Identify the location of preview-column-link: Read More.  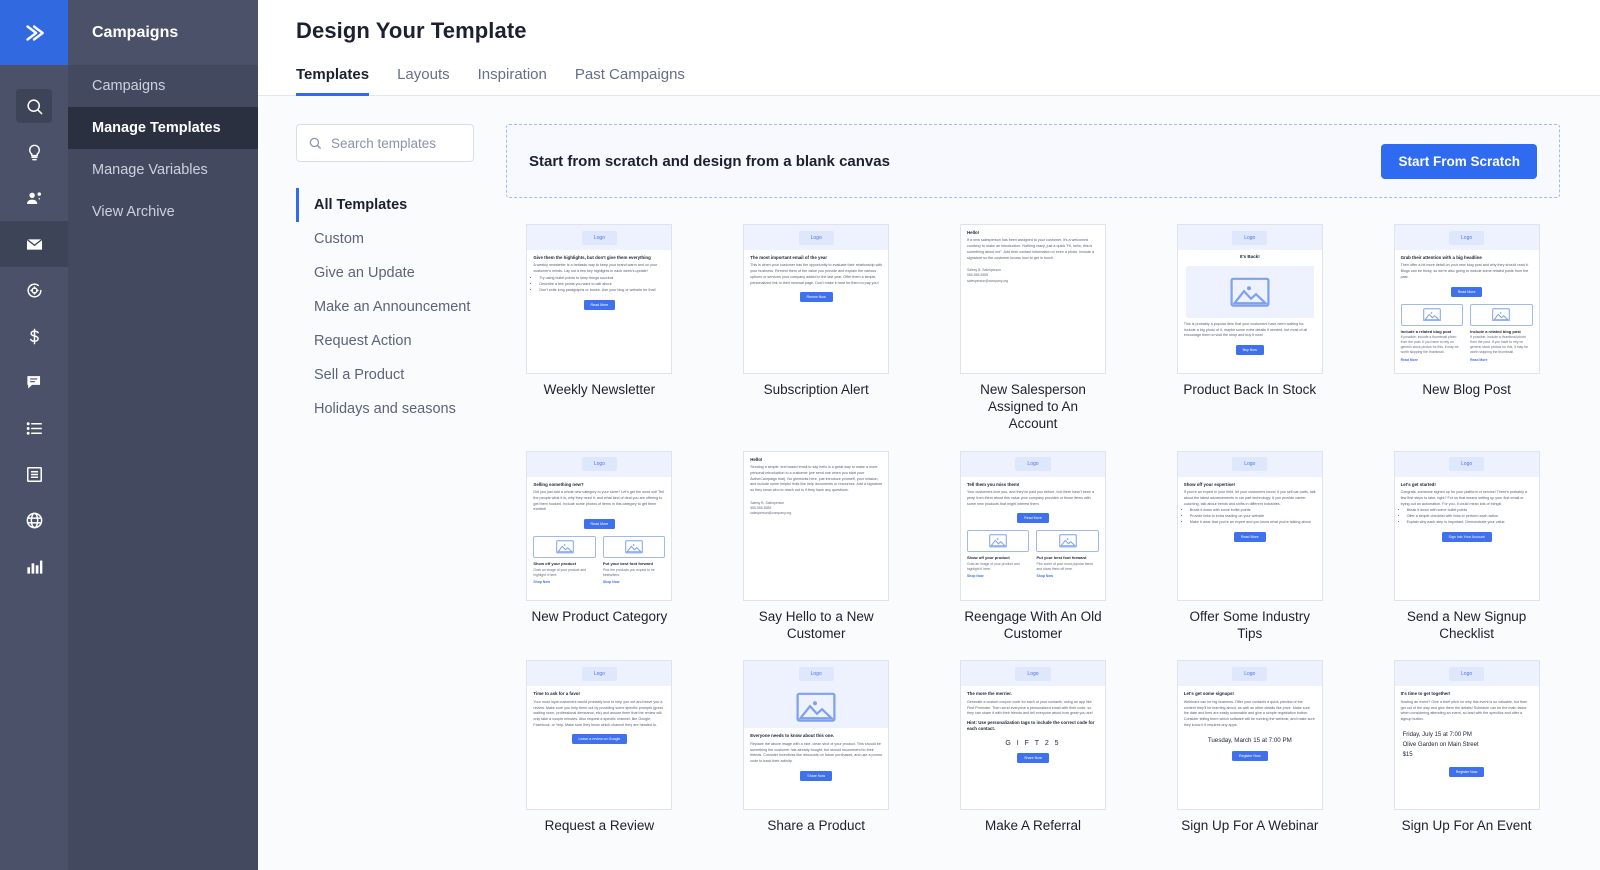
(1409, 359).